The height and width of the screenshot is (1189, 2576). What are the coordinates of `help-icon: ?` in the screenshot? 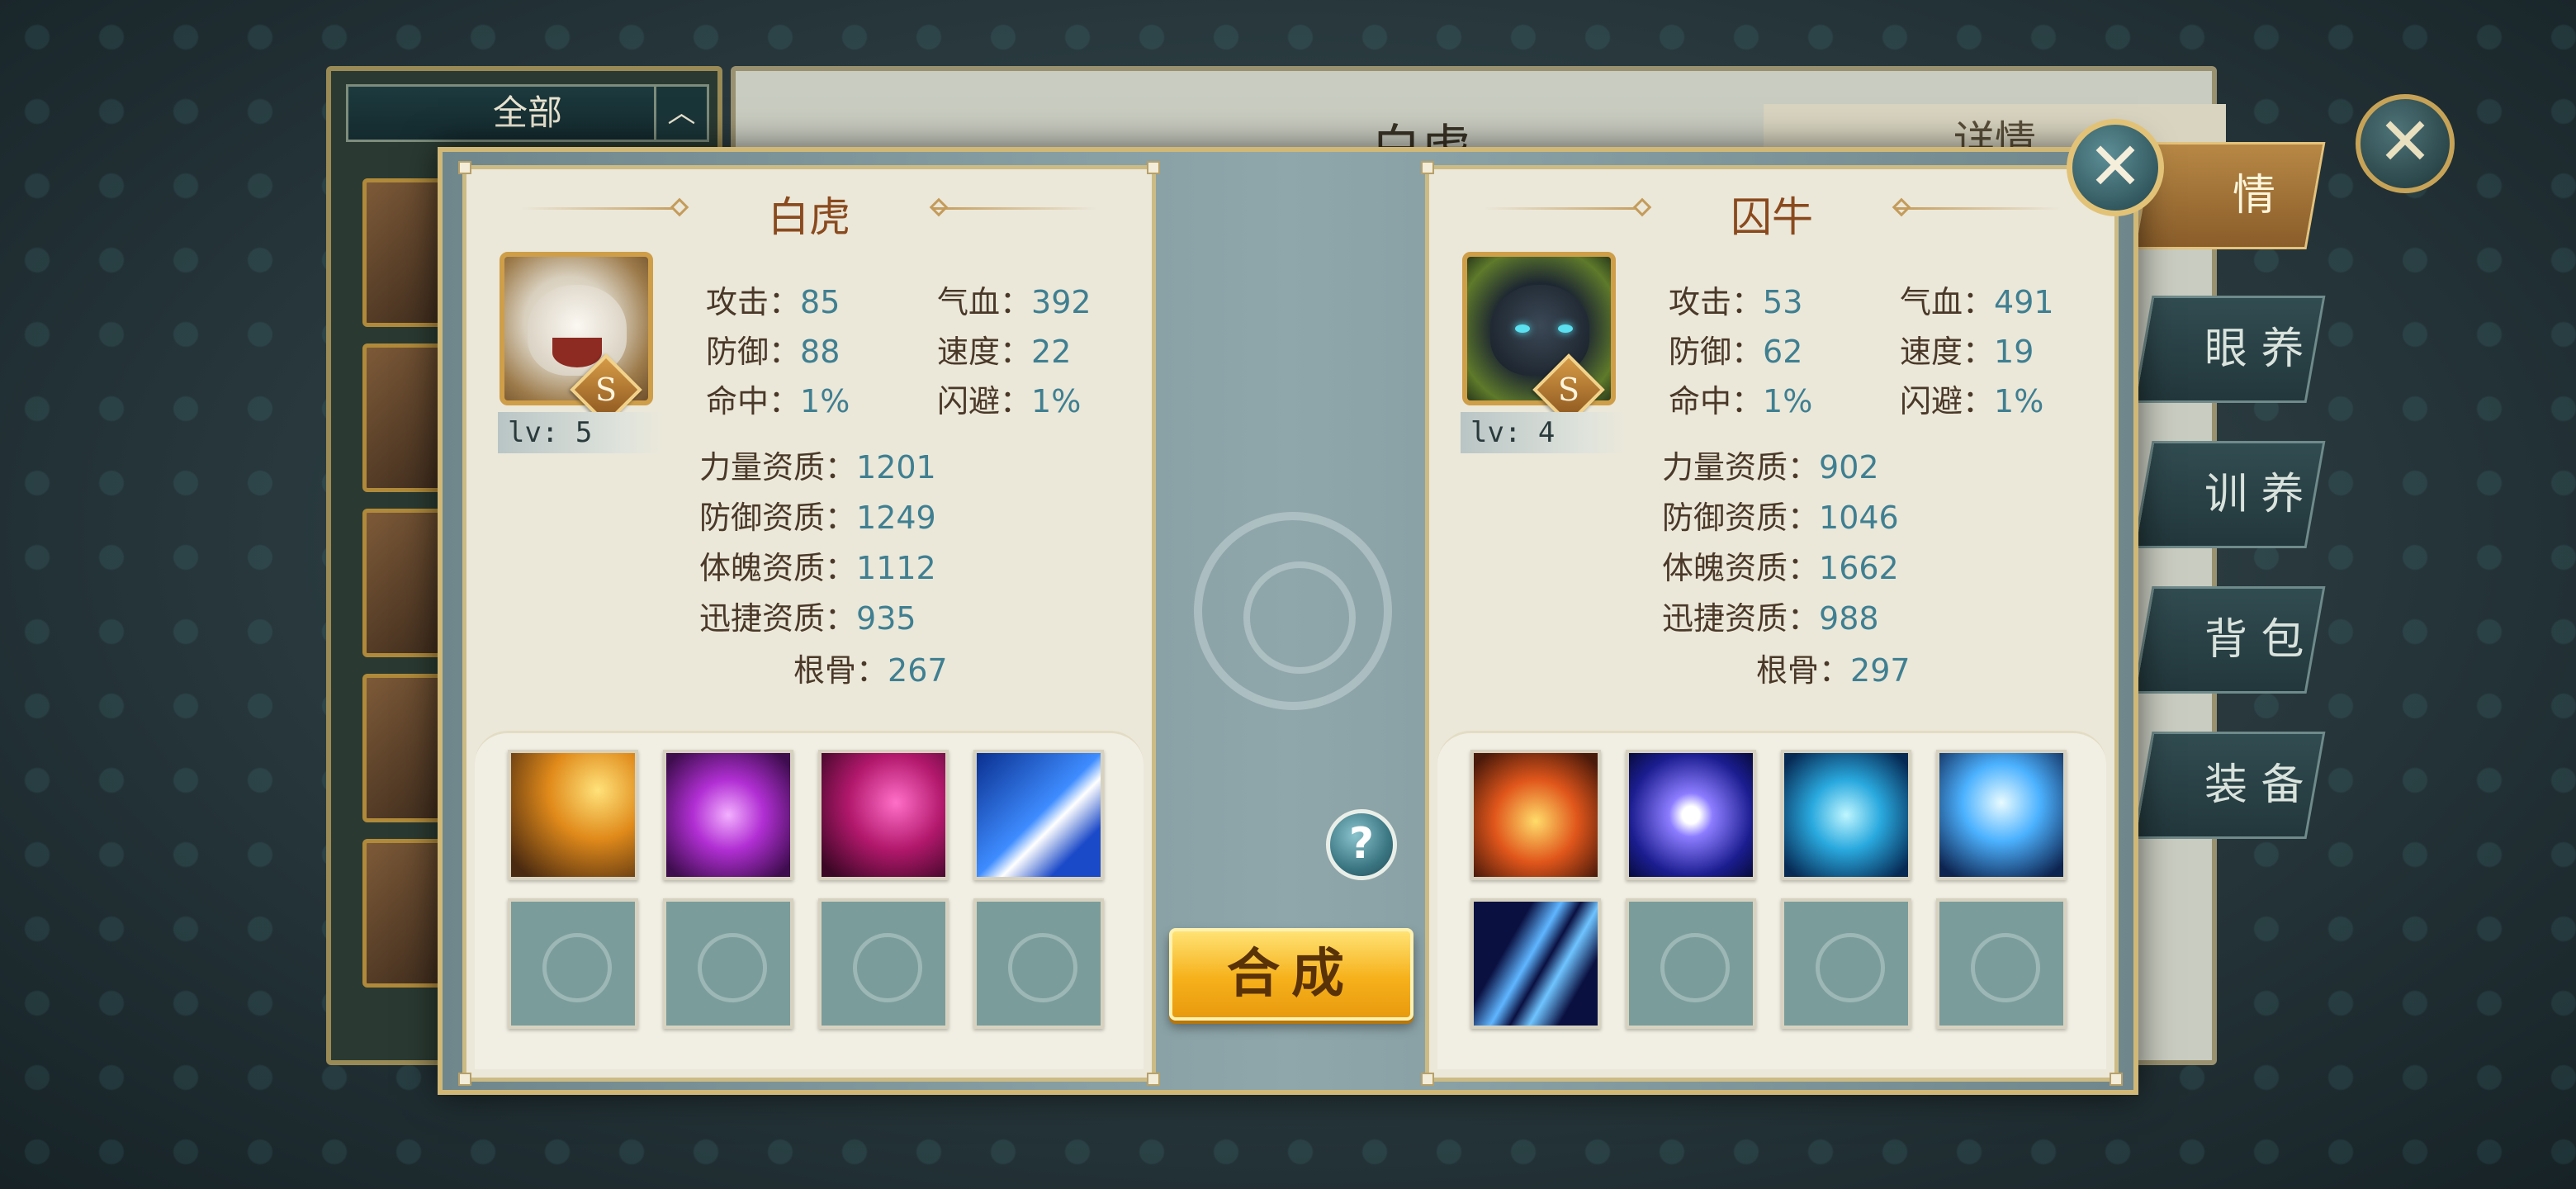 It's located at (1361, 844).